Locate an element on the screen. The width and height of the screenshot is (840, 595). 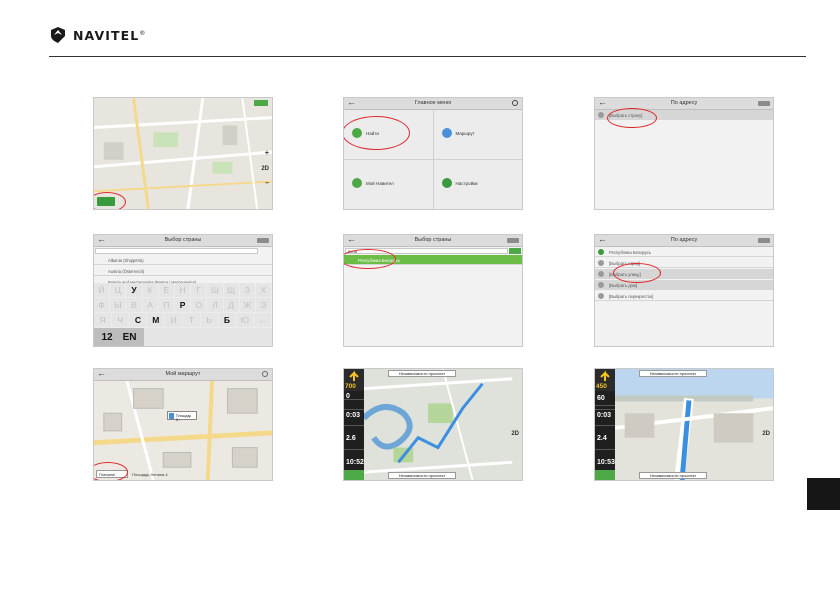
brand-name: NAVITEL® is located at coordinates (110, 35).